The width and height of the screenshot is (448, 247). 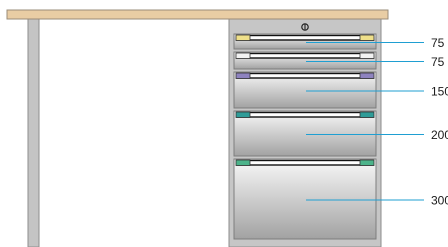 I want to click on drawer-height-label: 300, so click(x=439, y=201).